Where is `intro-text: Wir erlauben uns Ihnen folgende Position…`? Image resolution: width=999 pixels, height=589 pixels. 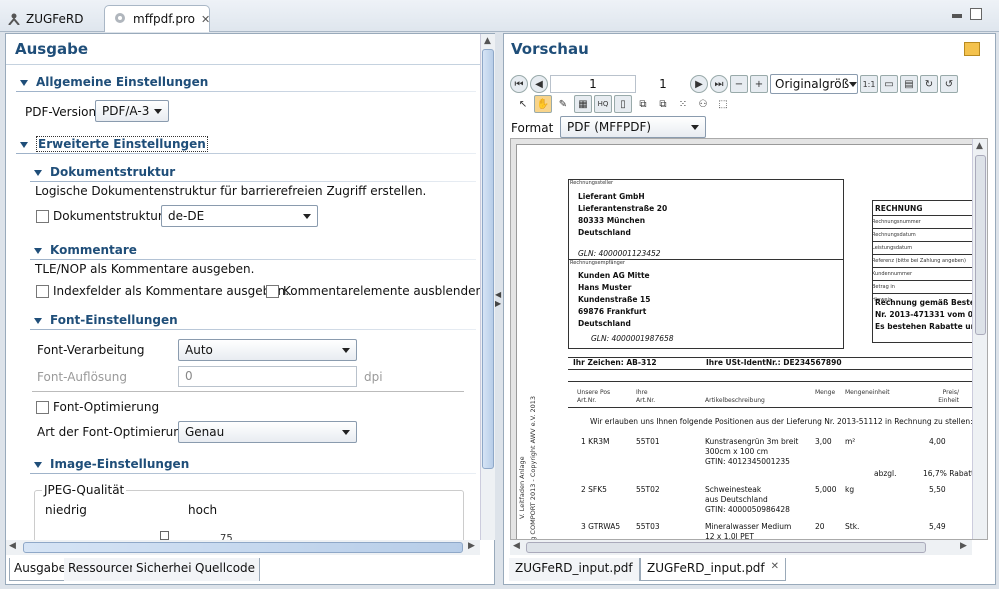 intro-text: Wir erlauben uns Ihnen folgende Position… is located at coordinates (781, 421).